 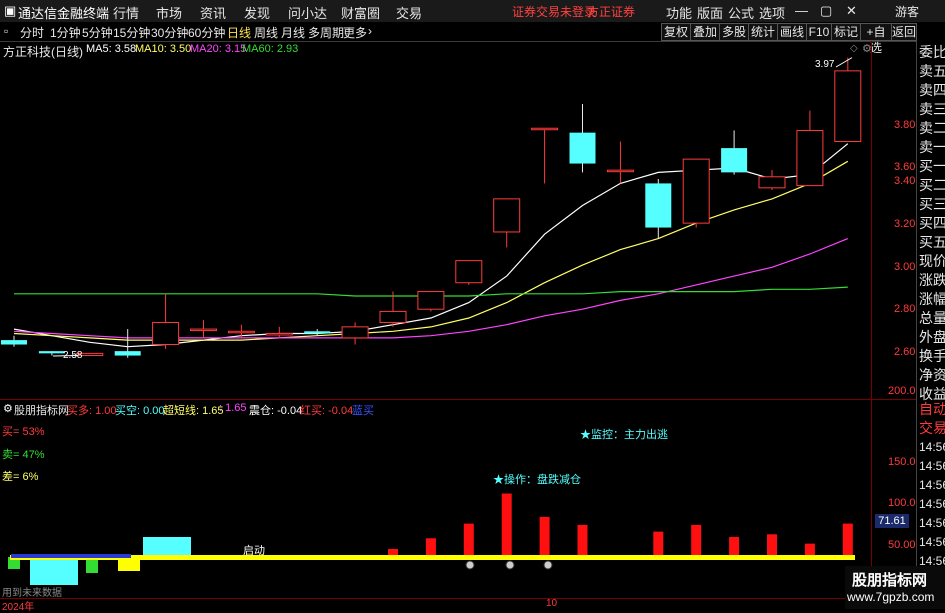 I want to click on tool-draw: 画线, so click(x=792, y=32).